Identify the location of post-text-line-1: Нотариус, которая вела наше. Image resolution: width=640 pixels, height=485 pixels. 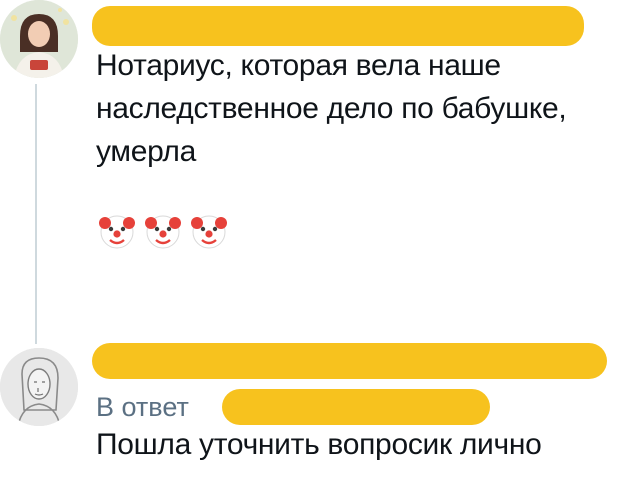
(298, 65).